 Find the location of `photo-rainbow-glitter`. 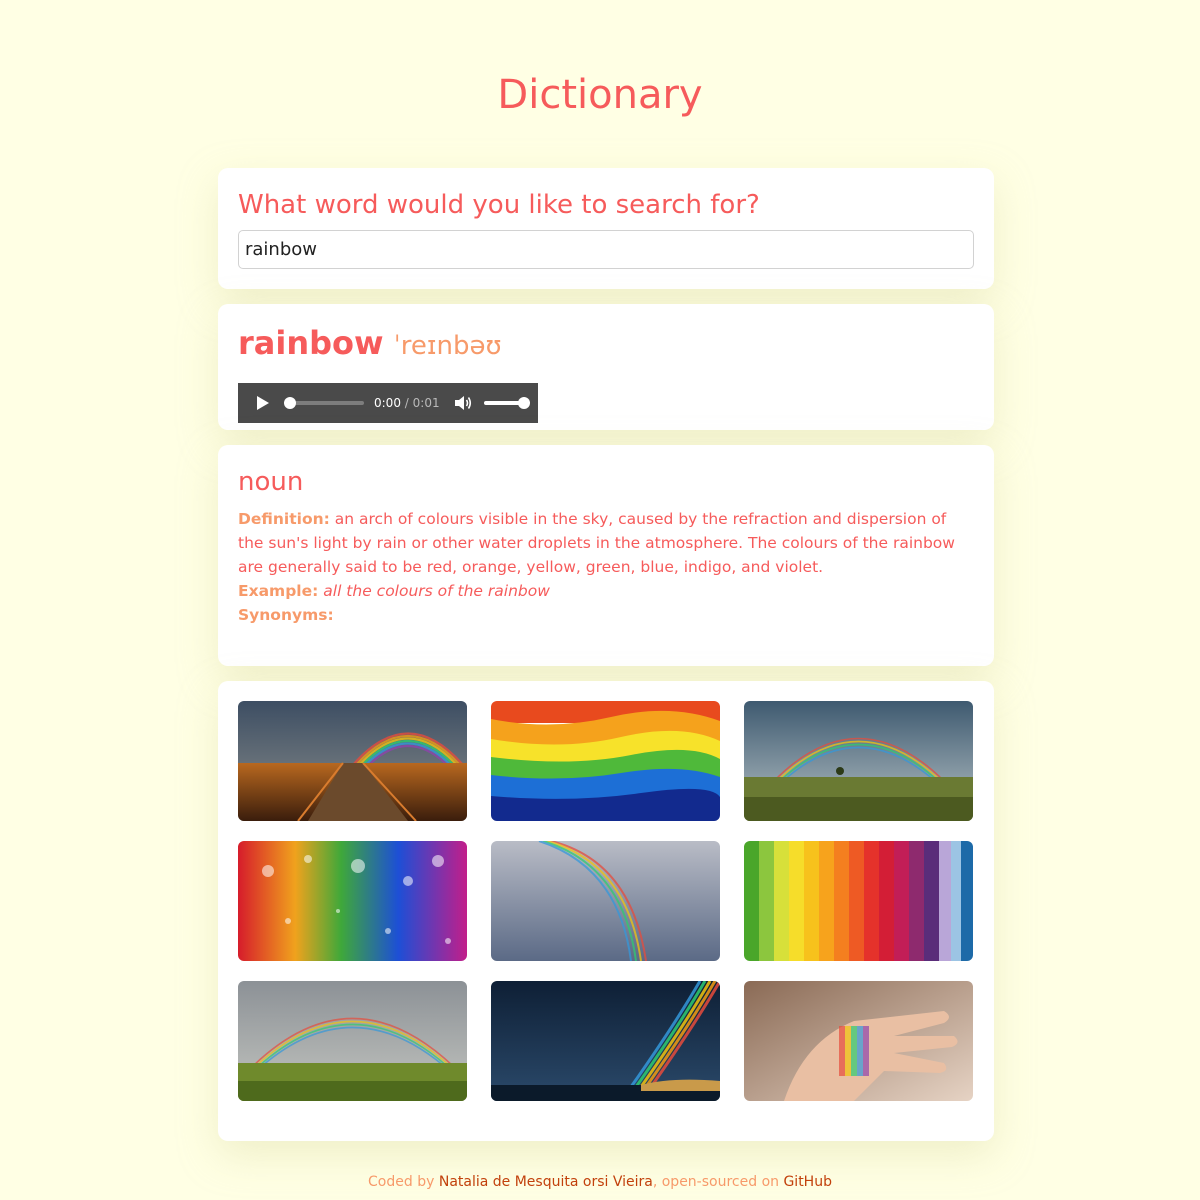

photo-rainbow-glitter is located at coordinates (352, 901).